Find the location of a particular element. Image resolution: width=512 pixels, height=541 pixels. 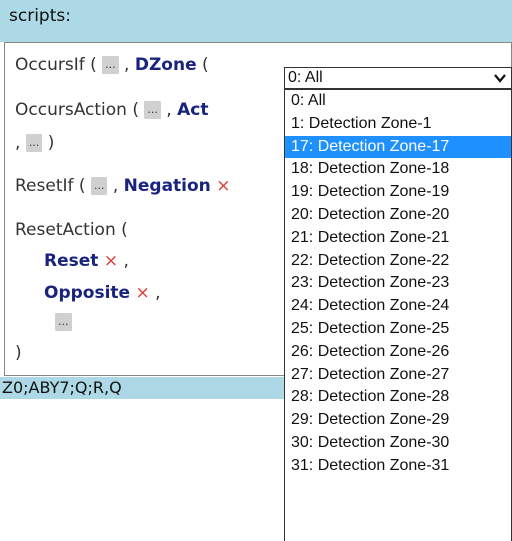

dropdown-option: 29: Detection Zone-29 is located at coordinates (398, 420).